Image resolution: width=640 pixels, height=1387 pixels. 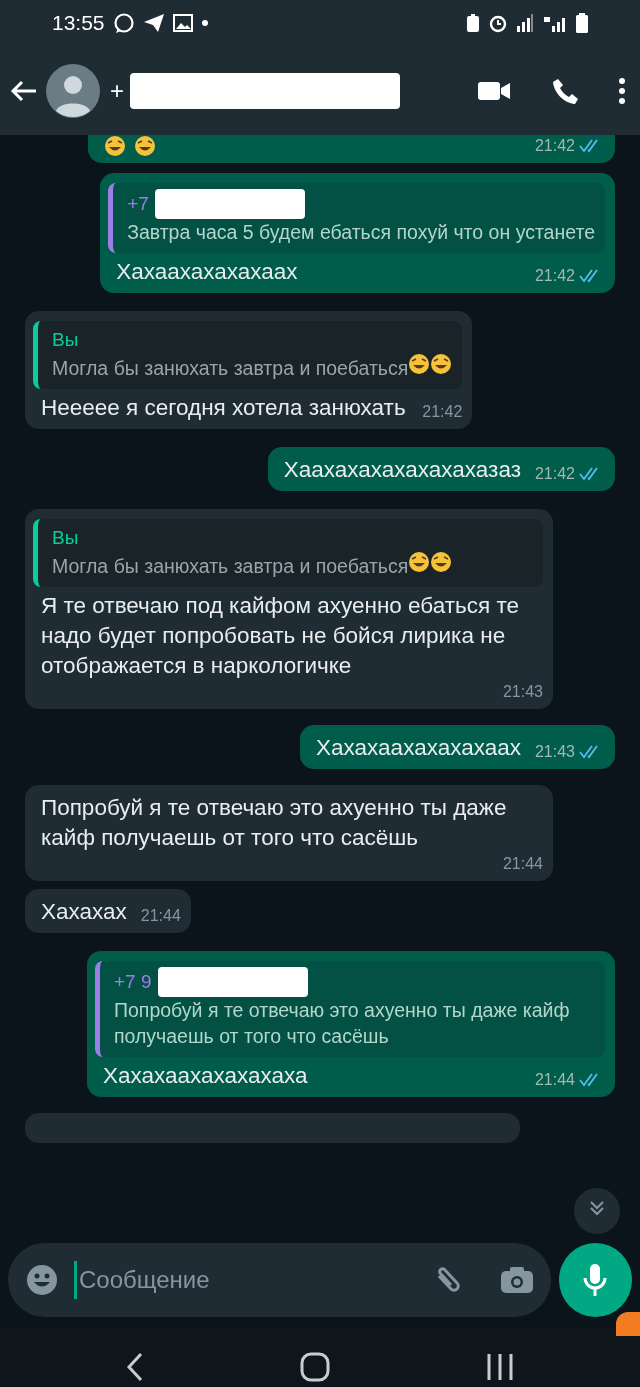 What do you see at coordinates (582, 23) in the screenshot?
I see `battery-icon` at bounding box center [582, 23].